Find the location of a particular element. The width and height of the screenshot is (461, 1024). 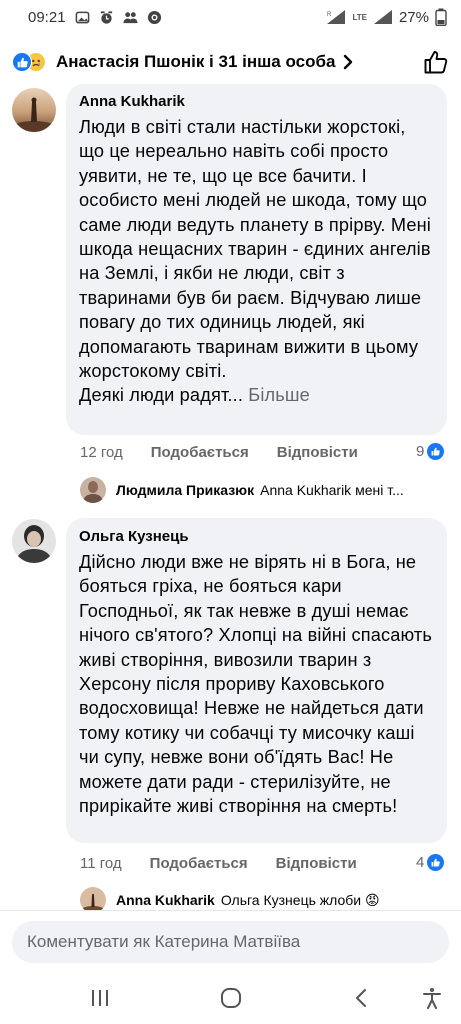

reply-author: Anna Kukharik is located at coordinates (165, 900).